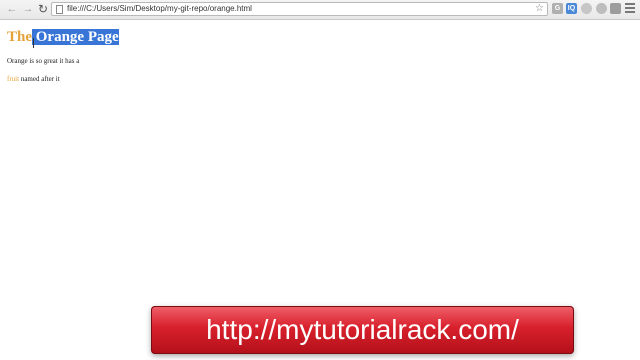 Image resolution: width=640 pixels, height=360 pixels. I want to click on reload-icon: ↻, so click(43, 9).